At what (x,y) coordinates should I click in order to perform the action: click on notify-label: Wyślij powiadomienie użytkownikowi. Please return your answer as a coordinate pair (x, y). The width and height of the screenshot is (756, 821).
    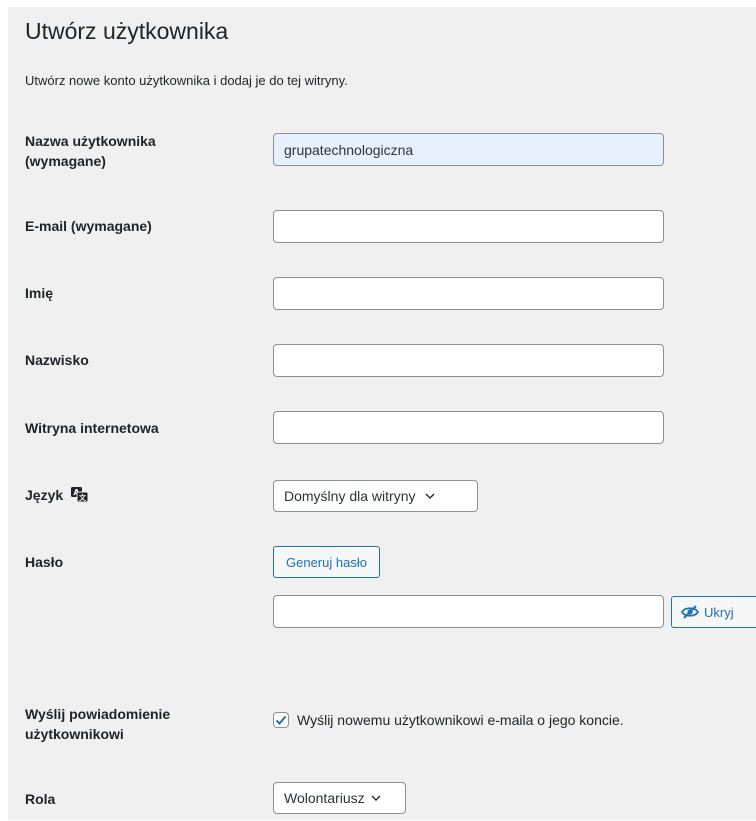
    Looking at the image, I should click on (97, 724).